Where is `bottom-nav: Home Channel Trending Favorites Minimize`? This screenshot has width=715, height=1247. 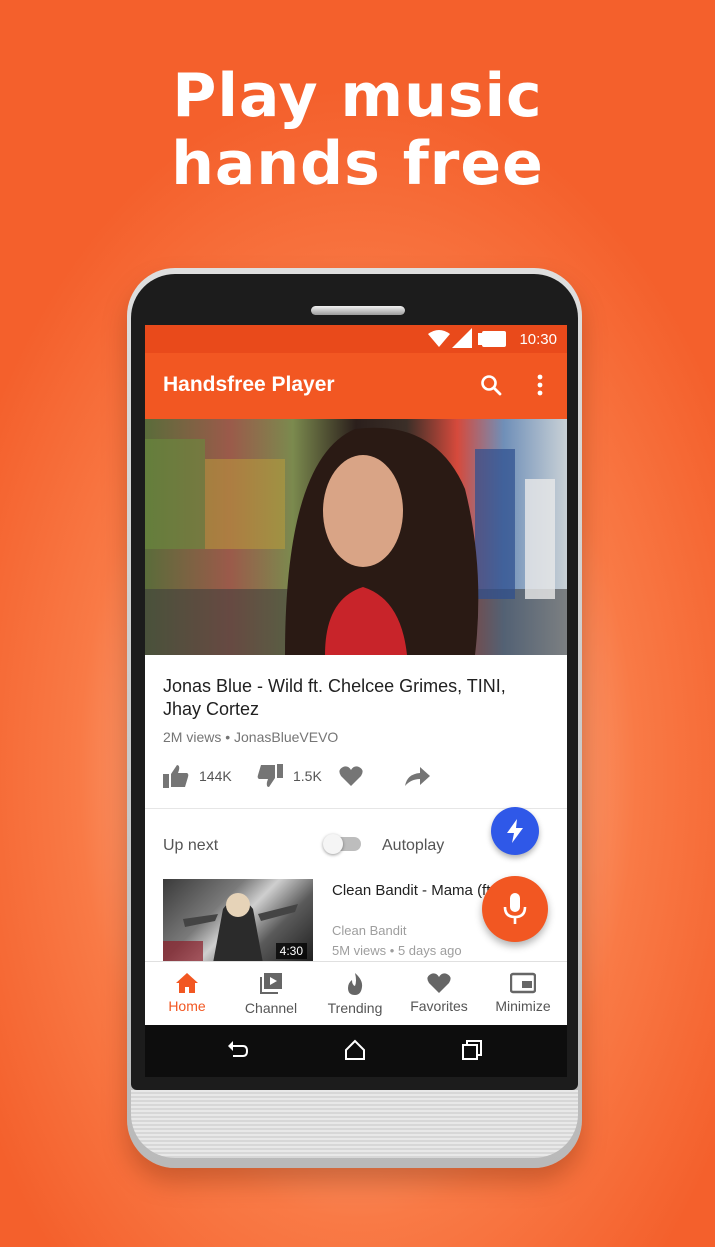 bottom-nav: Home Channel Trending Favorites Minimize is located at coordinates (356, 993).